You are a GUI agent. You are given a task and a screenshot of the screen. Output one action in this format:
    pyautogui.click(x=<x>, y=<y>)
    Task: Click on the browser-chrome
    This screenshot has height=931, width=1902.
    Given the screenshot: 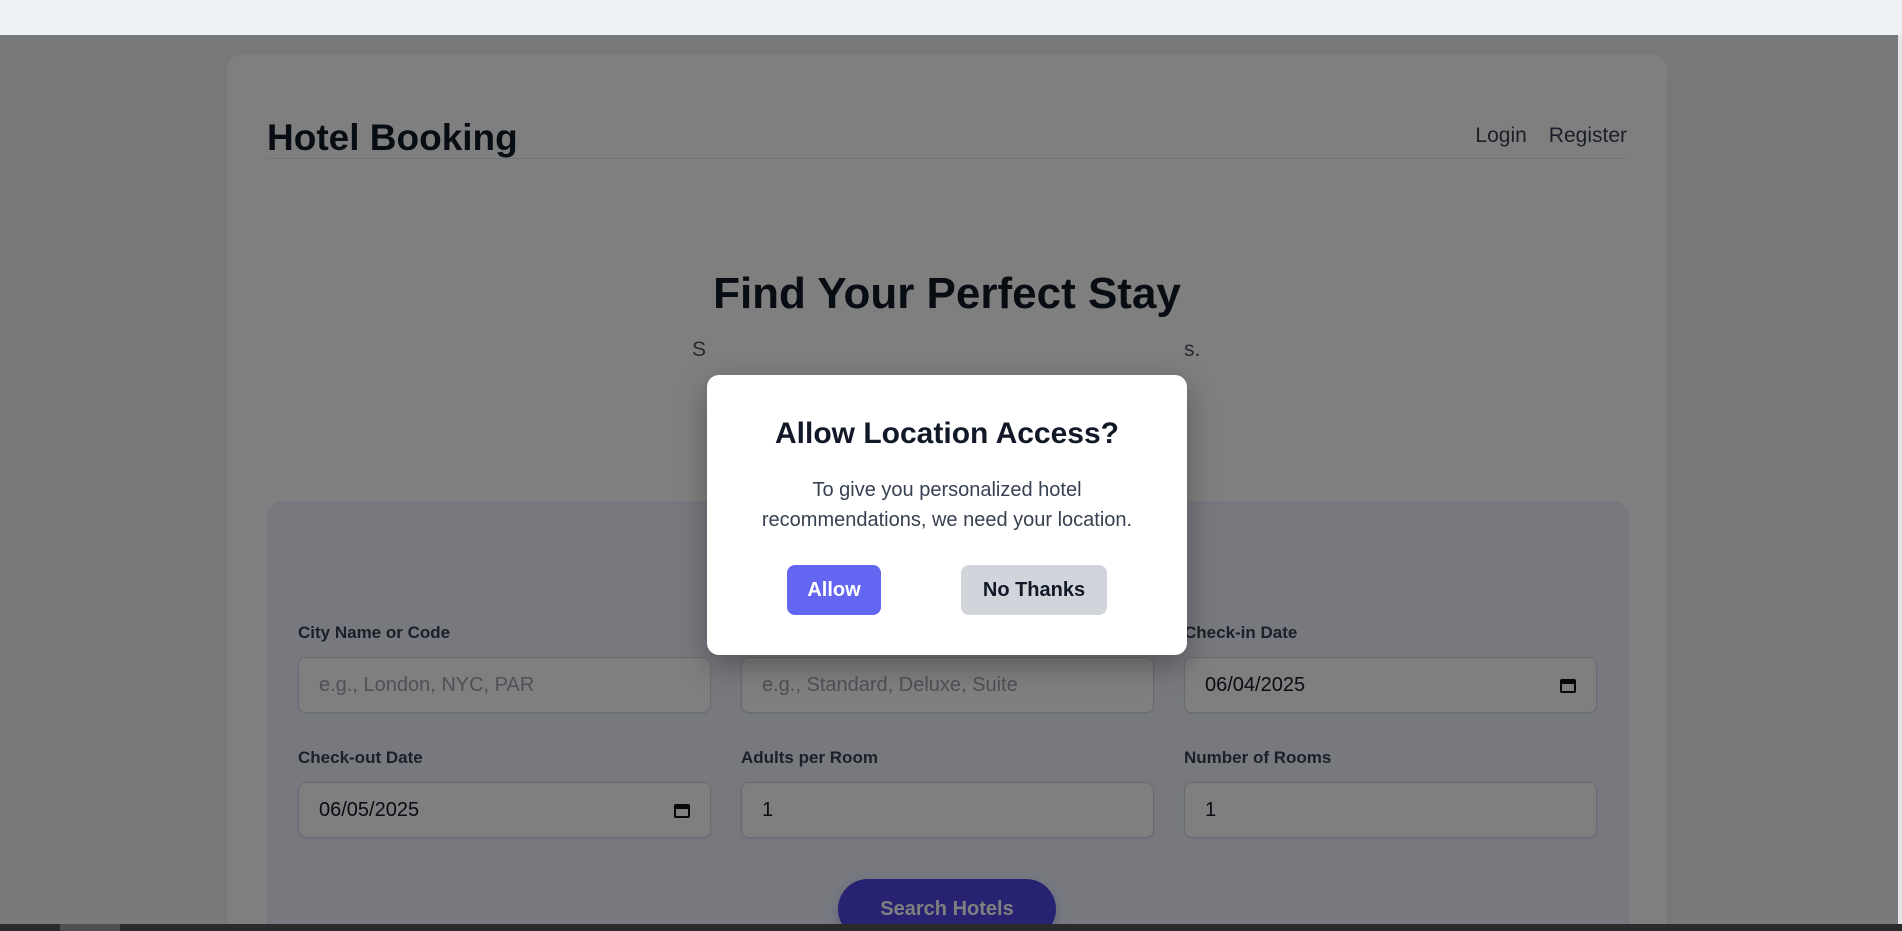 What is the action you would take?
    pyautogui.click(x=951, y=17)
    